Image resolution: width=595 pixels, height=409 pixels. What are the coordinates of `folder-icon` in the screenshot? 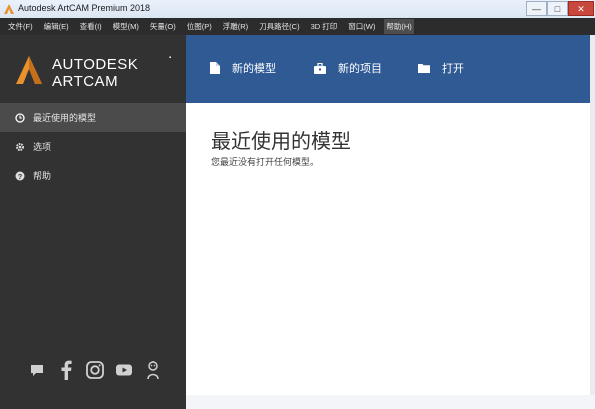 It's located at (424, 68).